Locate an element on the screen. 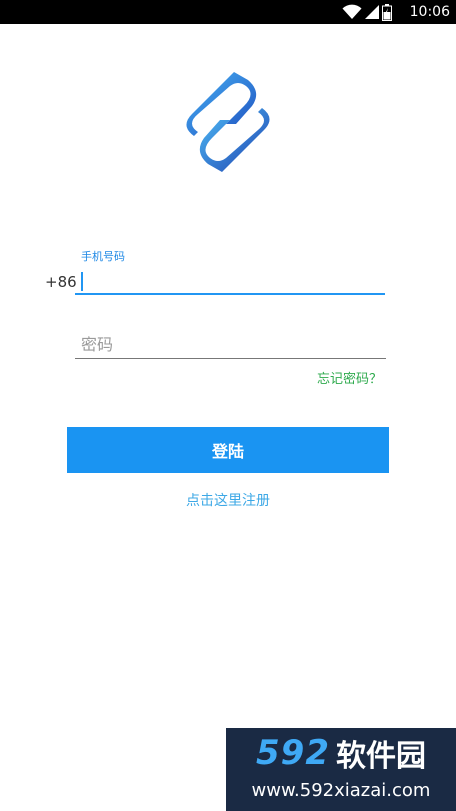  wifi-icon is located at coordinates (352, 12).